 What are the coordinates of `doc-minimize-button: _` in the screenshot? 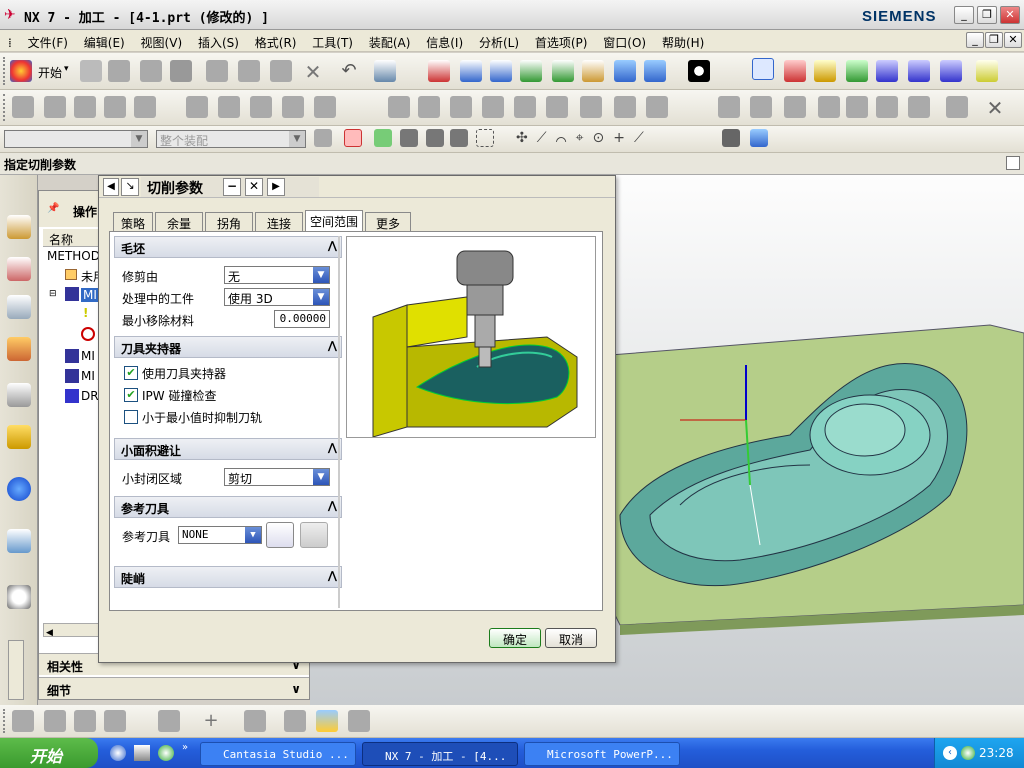 It's located at (975, 40).